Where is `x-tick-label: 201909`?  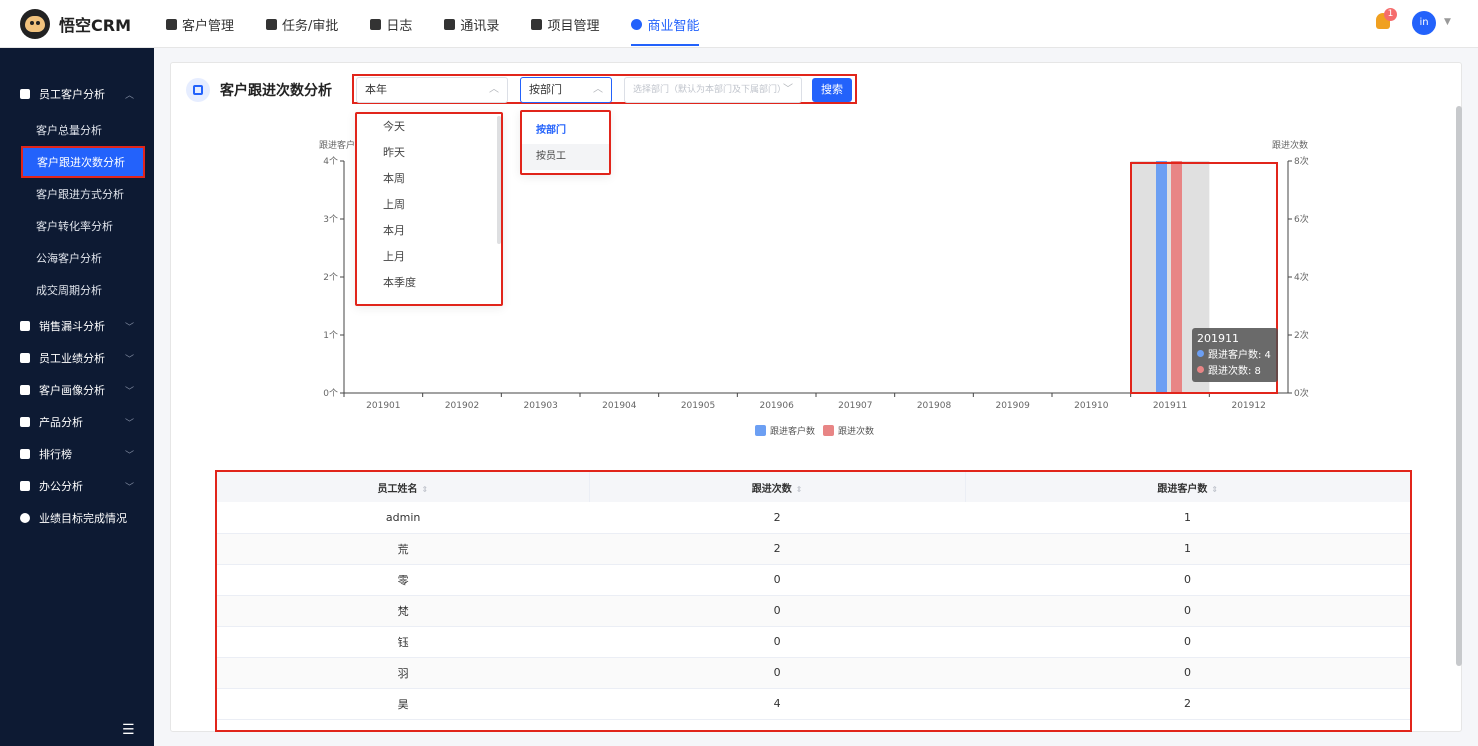 x-tick-label: 201909 is located at coordinates (1012, 406).